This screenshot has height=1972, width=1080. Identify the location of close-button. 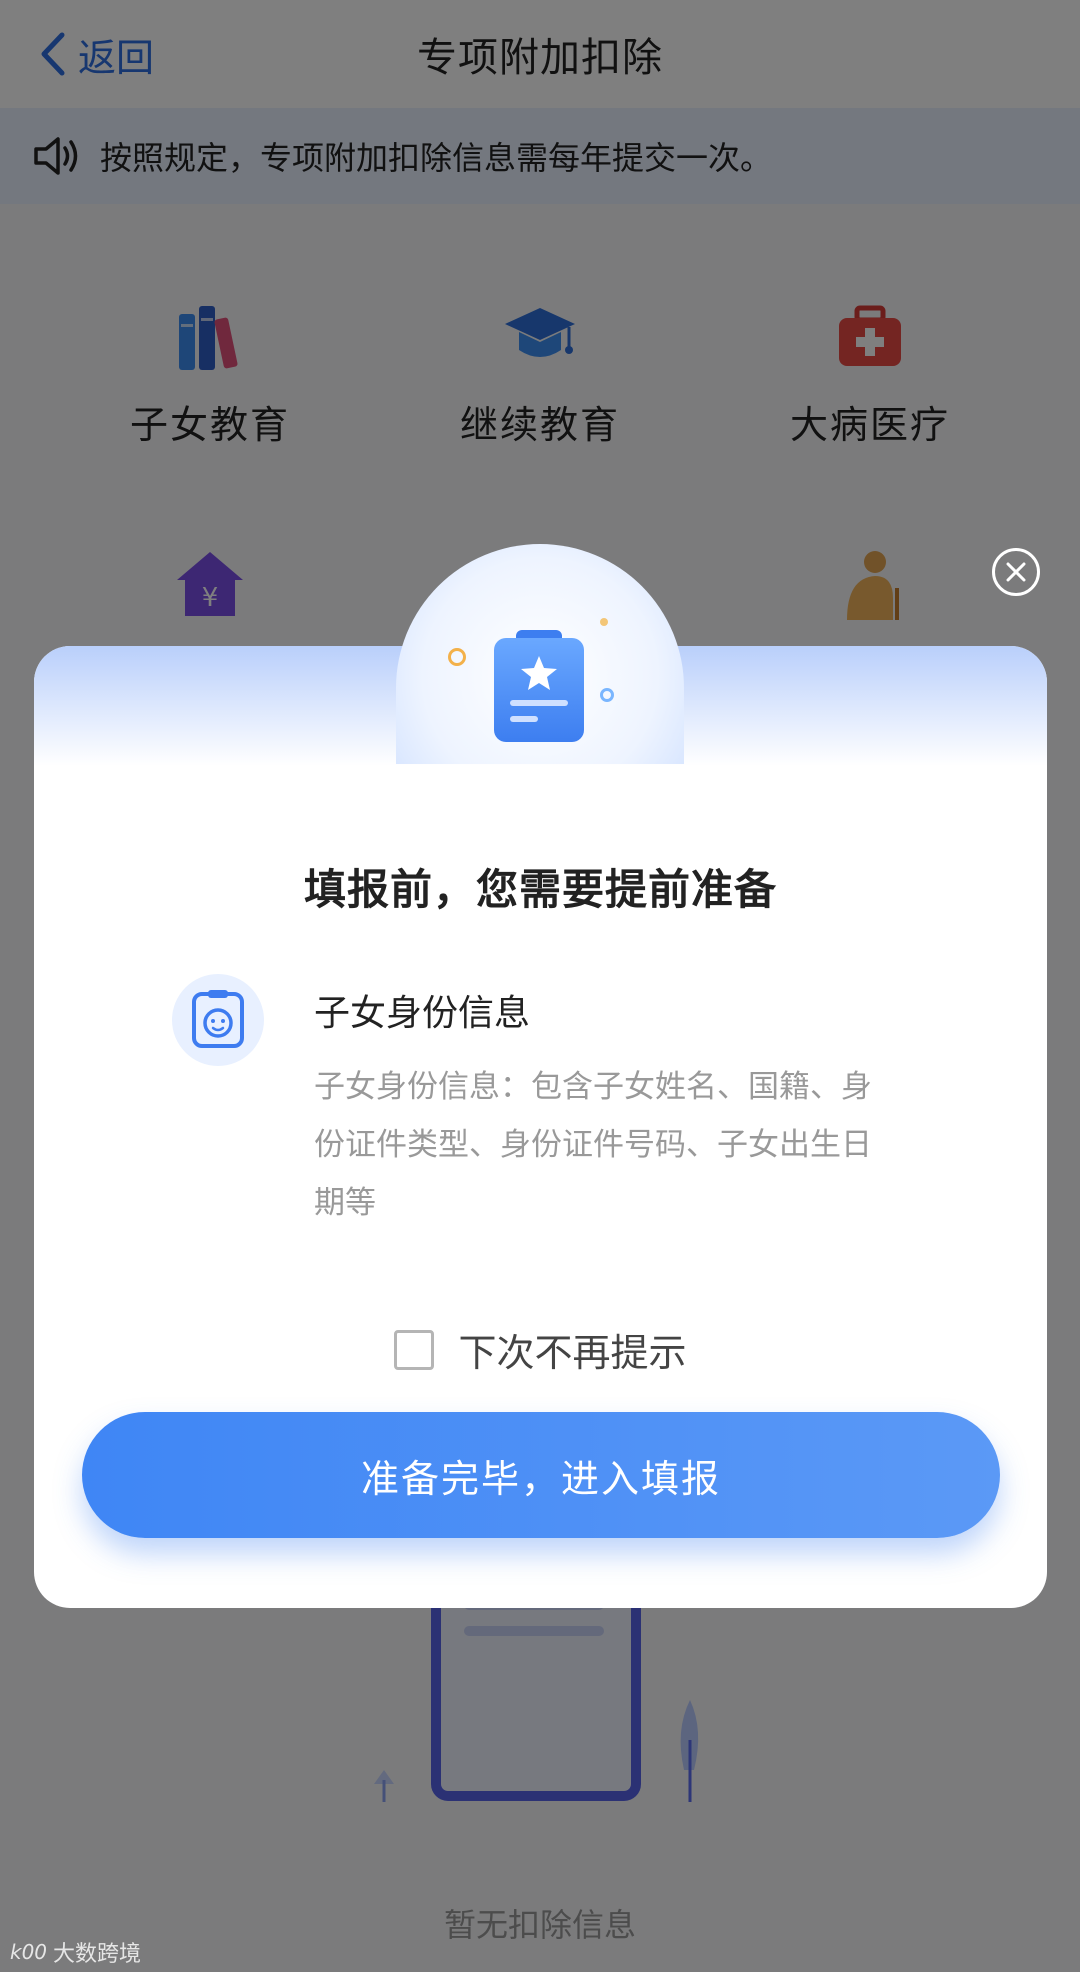
(1016, 572).